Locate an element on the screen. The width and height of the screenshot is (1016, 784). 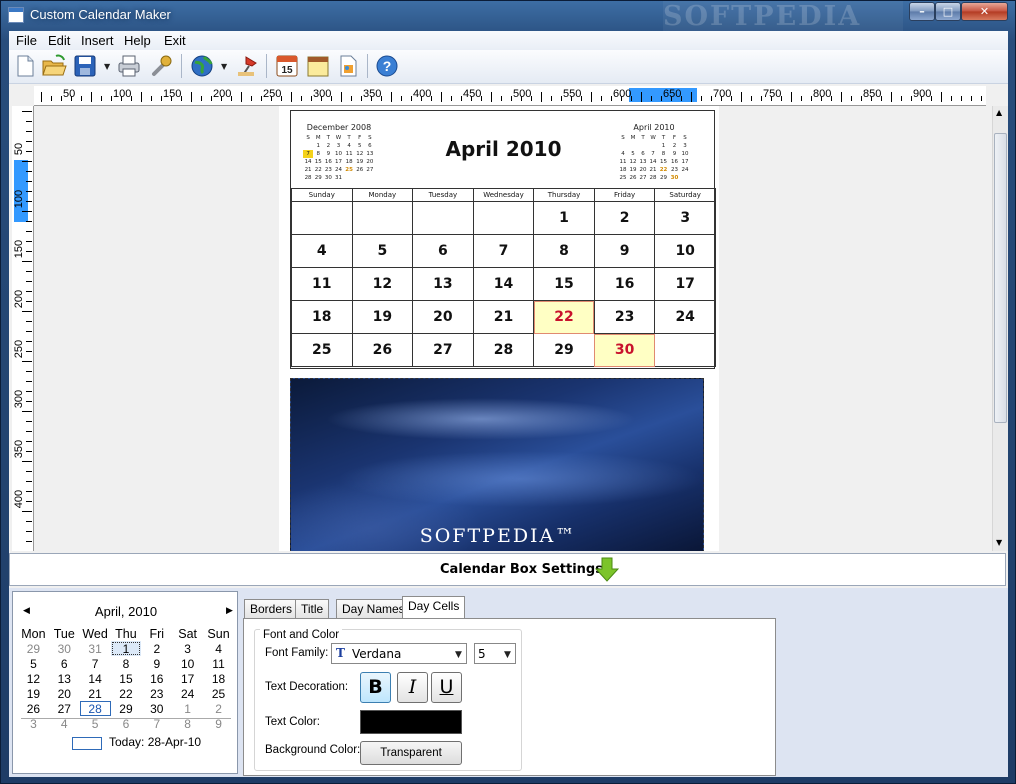
day-cell: 13 is located at coordinates (443, 284).